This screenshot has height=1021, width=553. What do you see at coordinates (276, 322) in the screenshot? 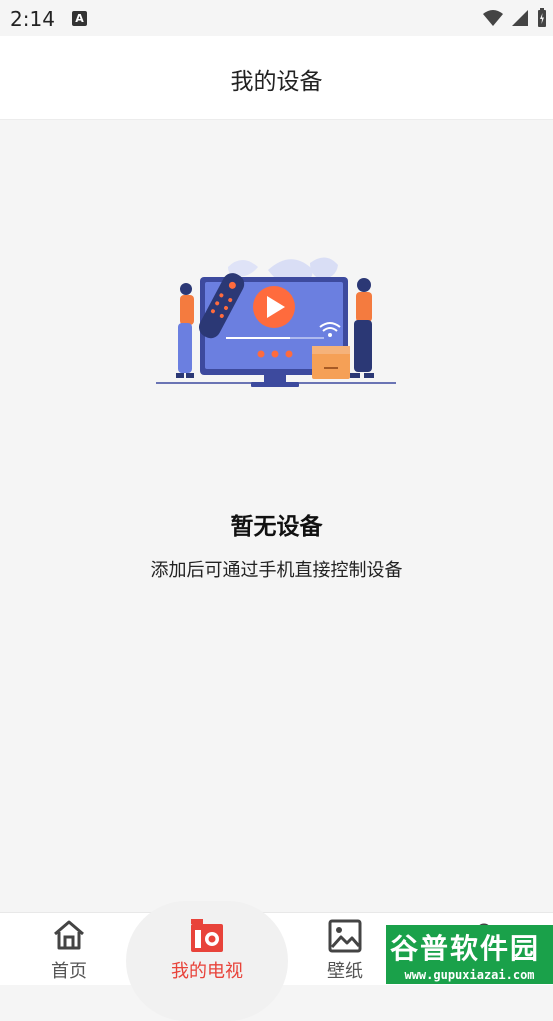
I see `empty-devices-illustration` at bounding box center [276, 322].